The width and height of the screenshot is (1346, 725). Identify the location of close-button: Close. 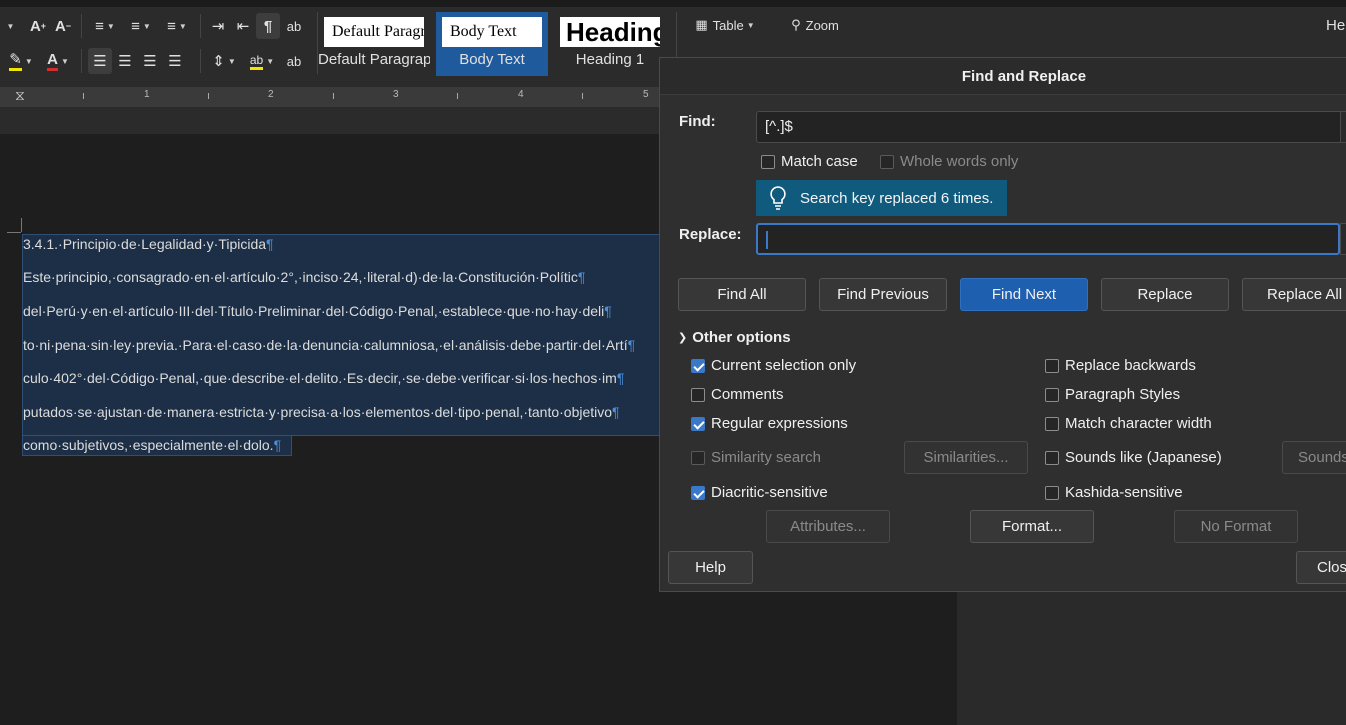
(1321, 567).